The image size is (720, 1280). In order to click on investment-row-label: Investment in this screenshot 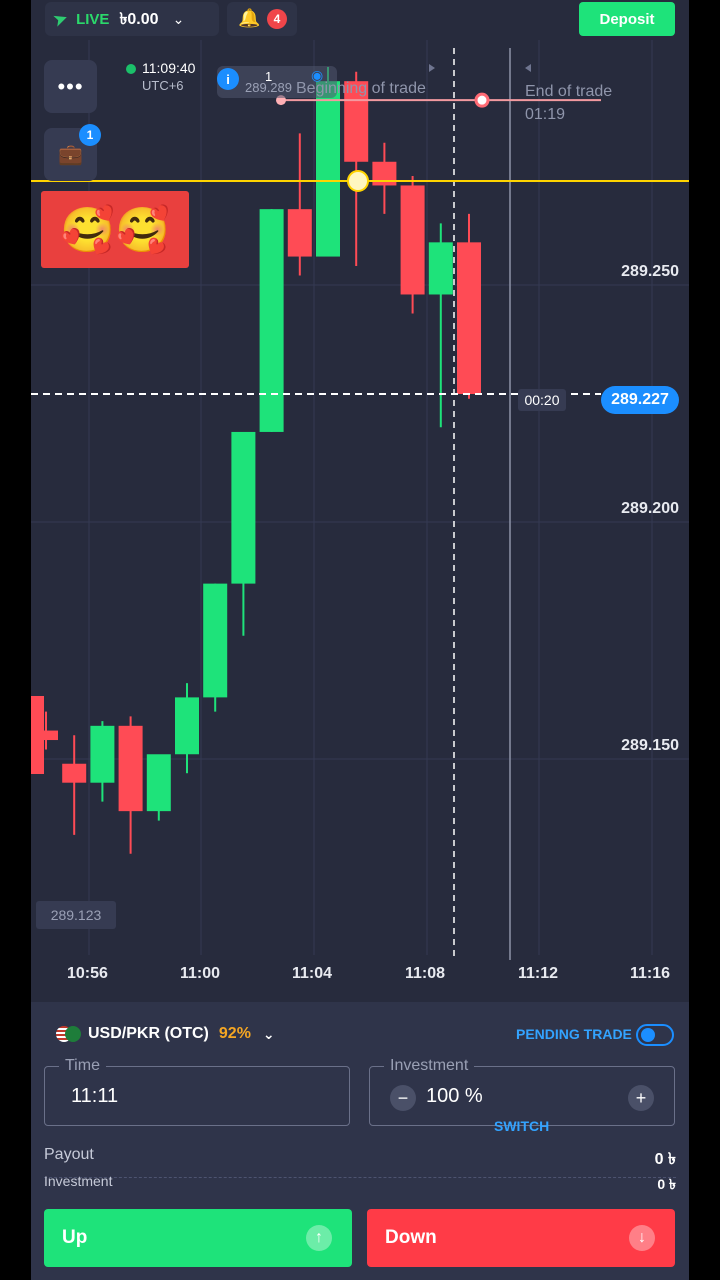, I will do `click(78, 1181)`.